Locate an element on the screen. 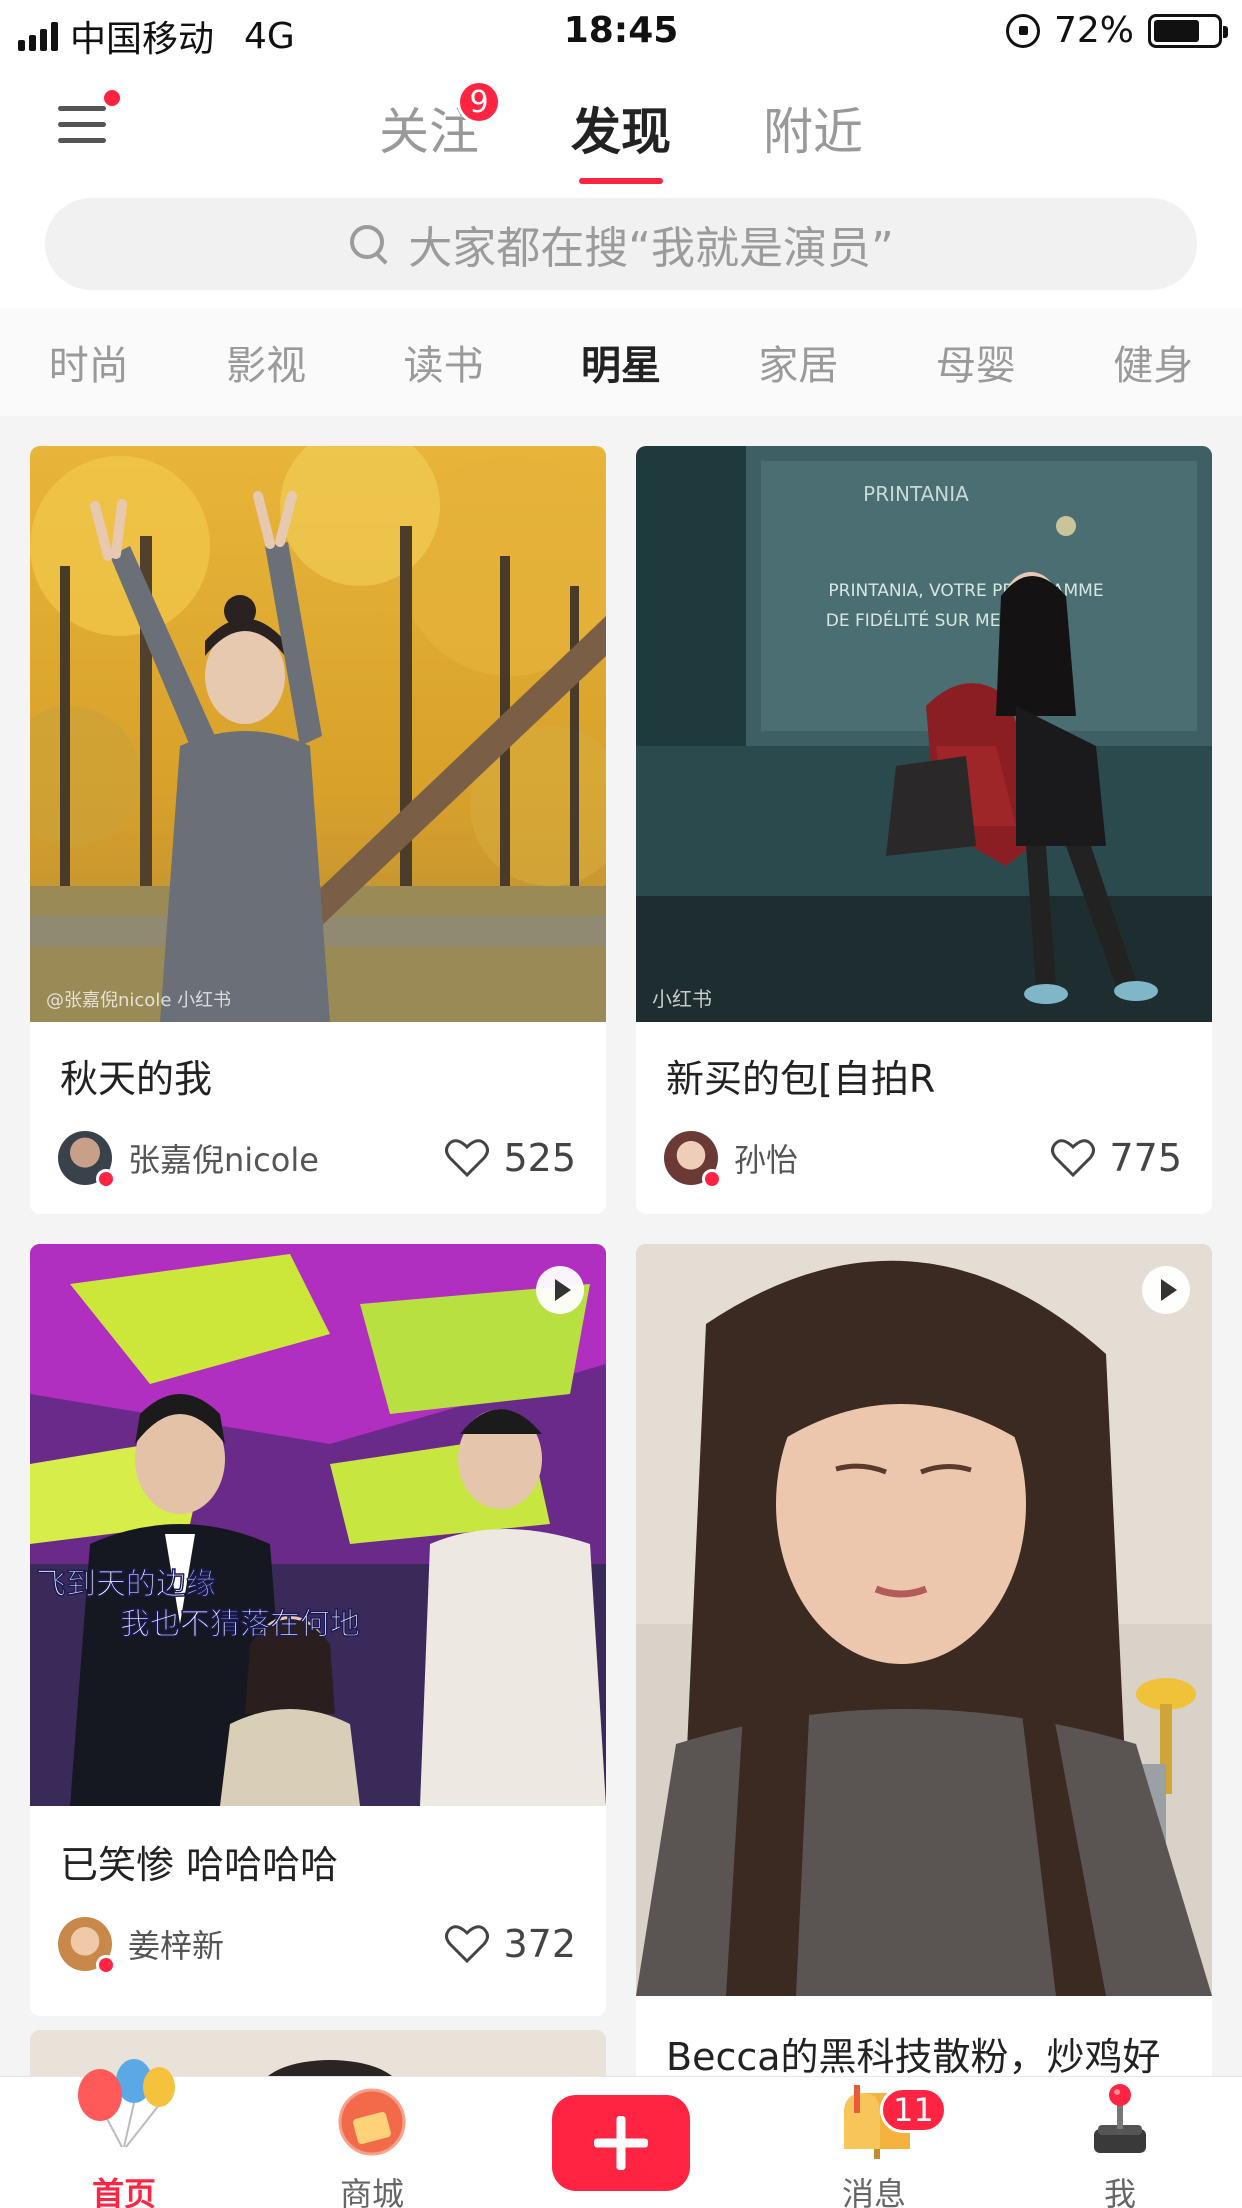  note-meta: 张嘉倪nicole 525 is located at coordinates (317, 1159).